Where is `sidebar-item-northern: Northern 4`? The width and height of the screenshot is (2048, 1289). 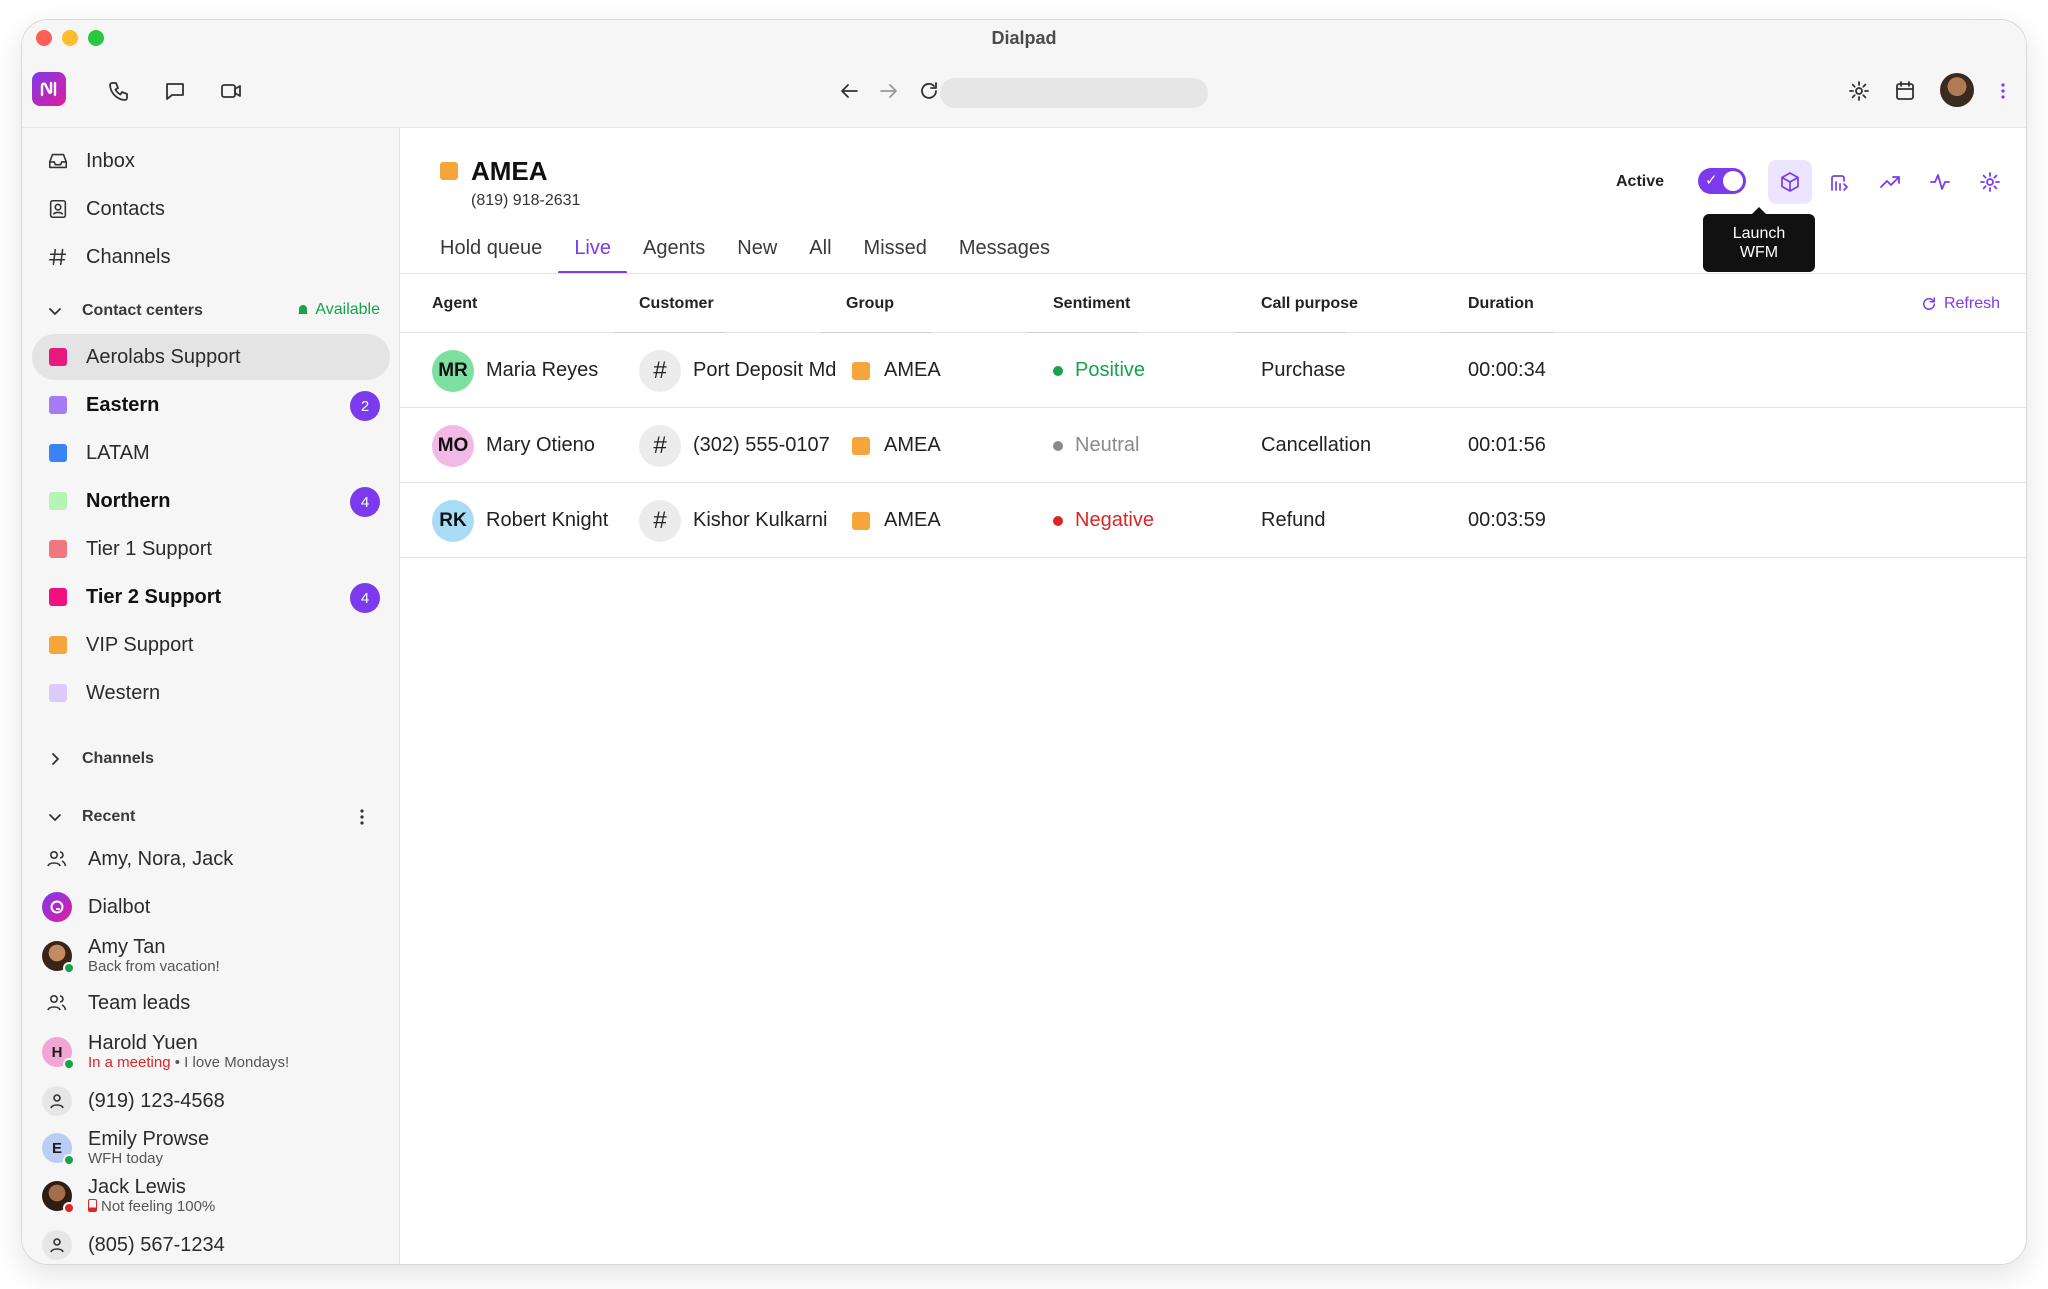 sidebar-item-northern: Northern 4 is located at coordinates (211, 501).